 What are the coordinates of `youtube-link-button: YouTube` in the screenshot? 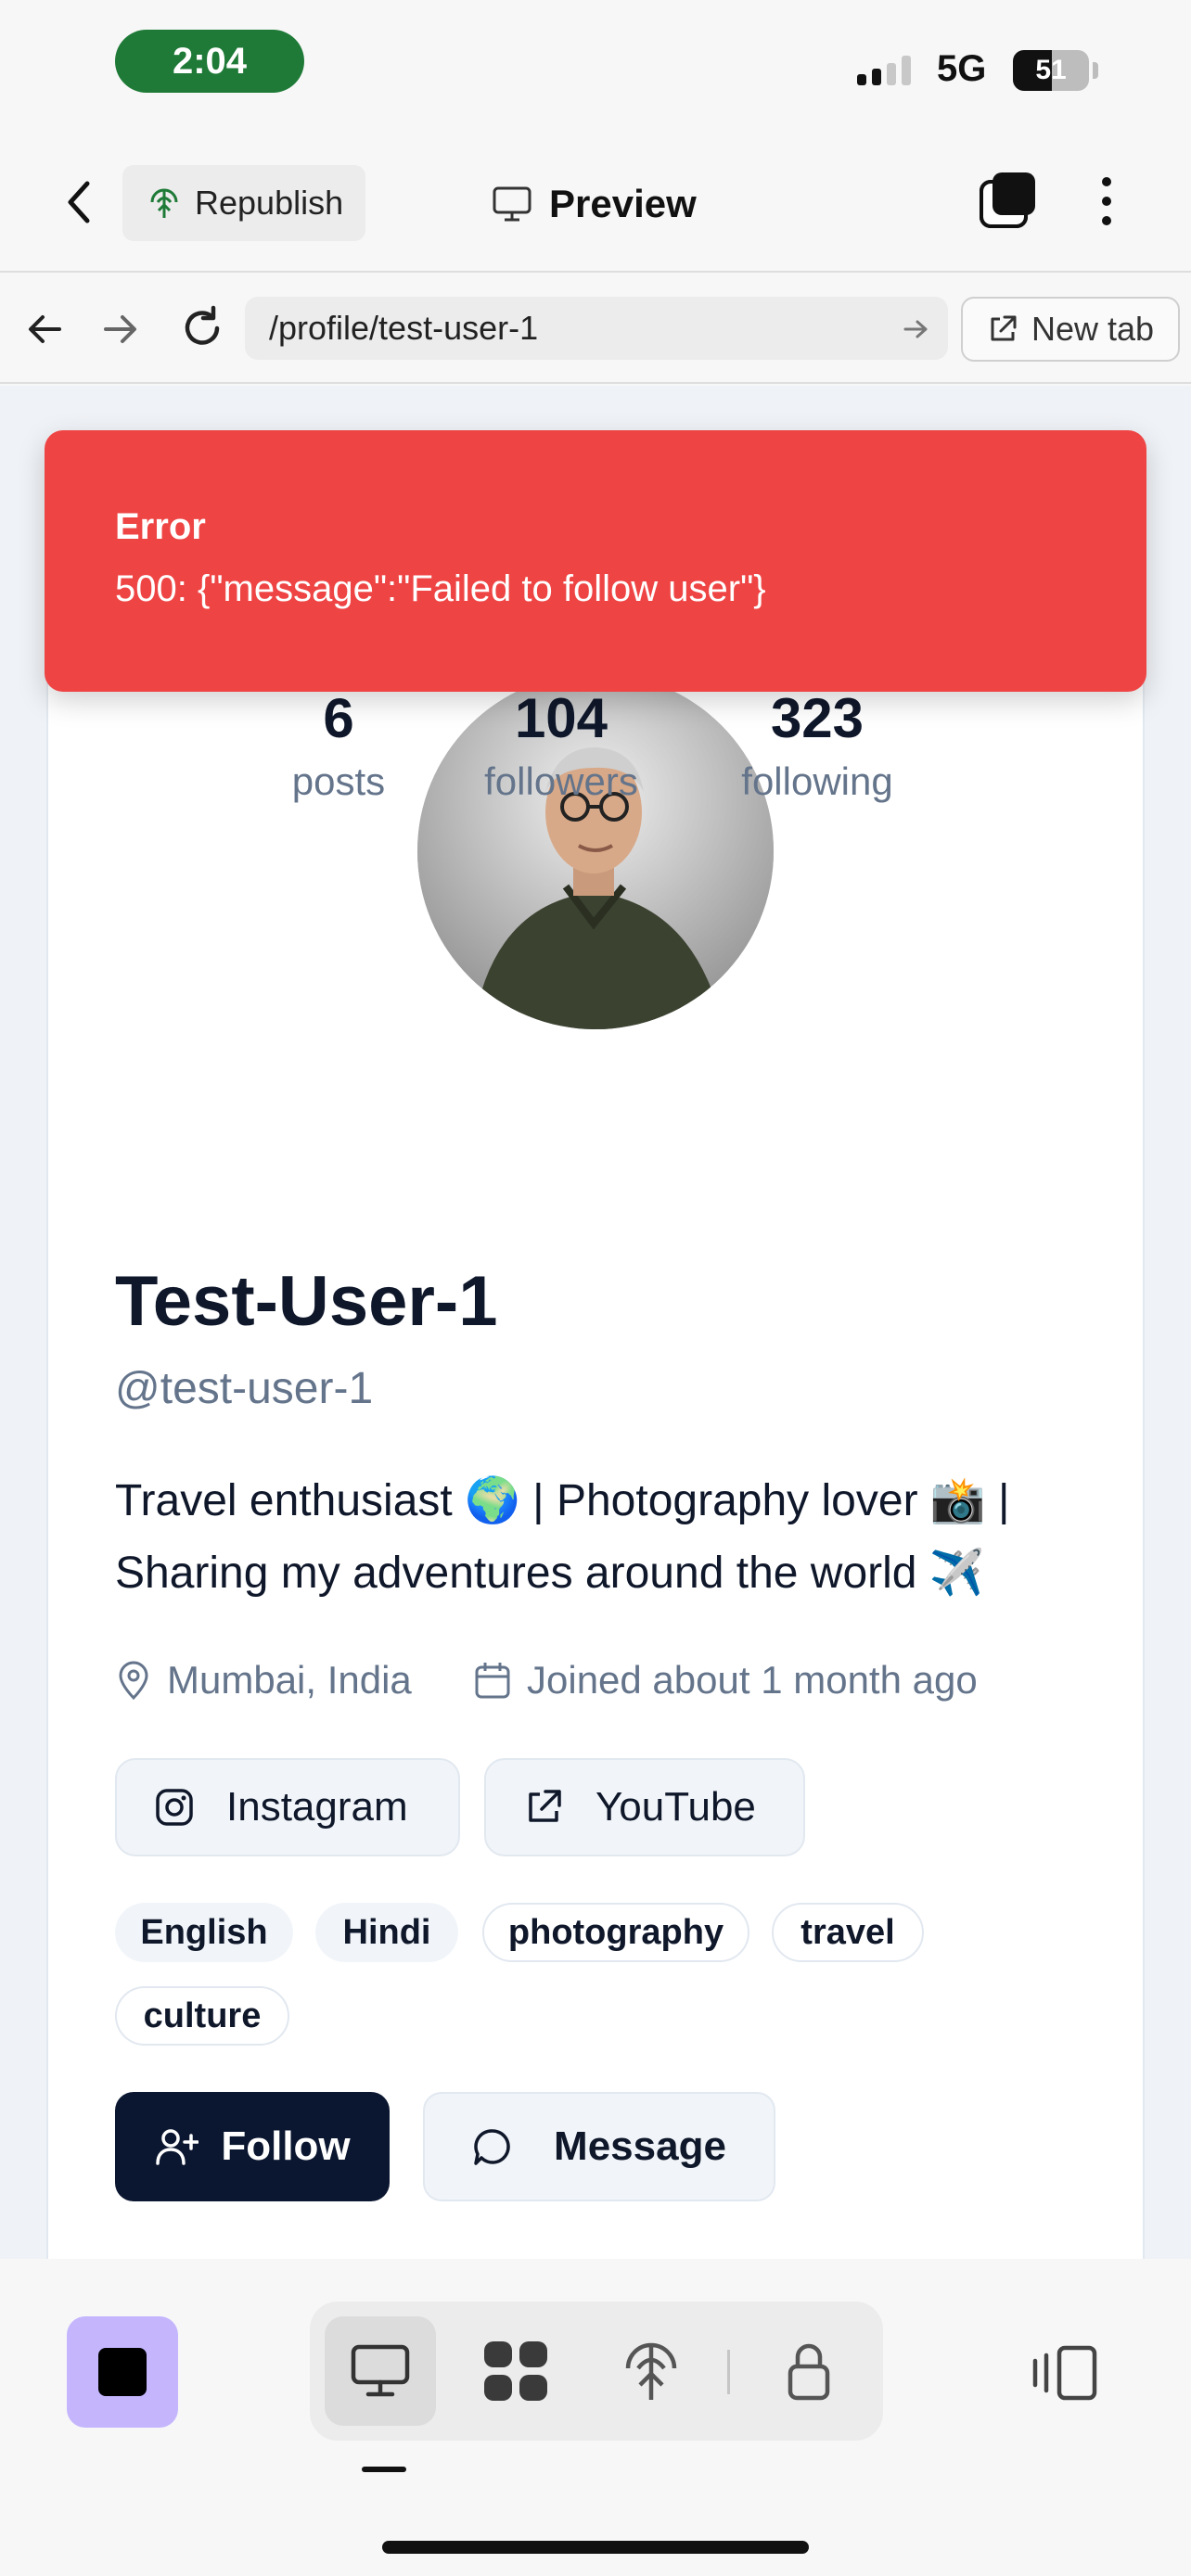 It's located at (644, 1807).